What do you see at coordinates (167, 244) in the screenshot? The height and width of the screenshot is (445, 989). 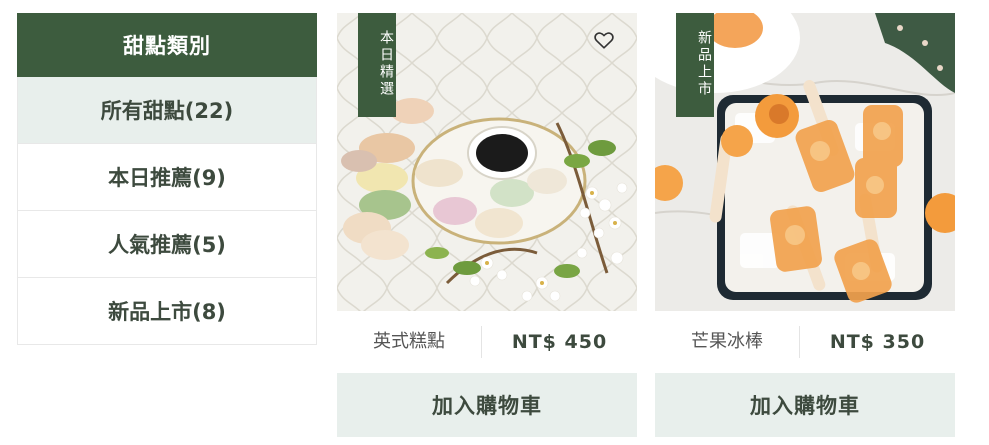 I see `sidebar-item-popular: 人氣推薦(5)` at bounding box center [167, 244].